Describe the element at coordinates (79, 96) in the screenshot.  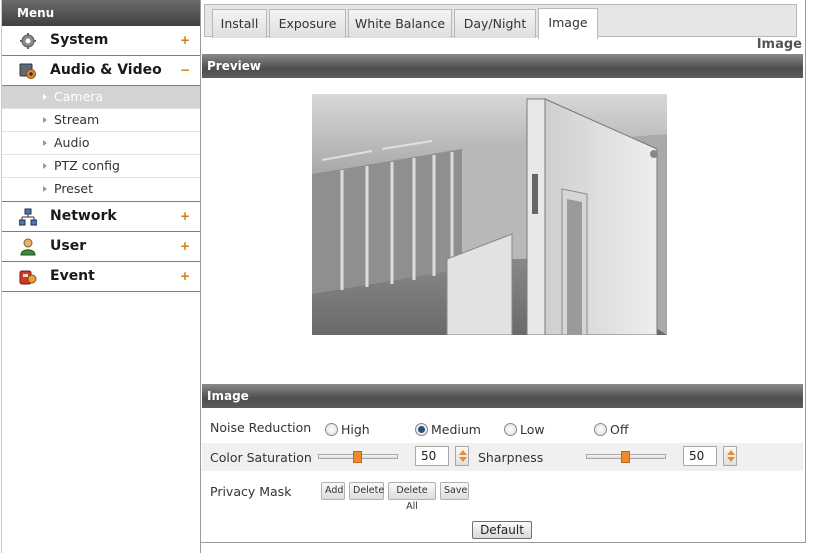
I see `submenu-label: Camera` at that location.